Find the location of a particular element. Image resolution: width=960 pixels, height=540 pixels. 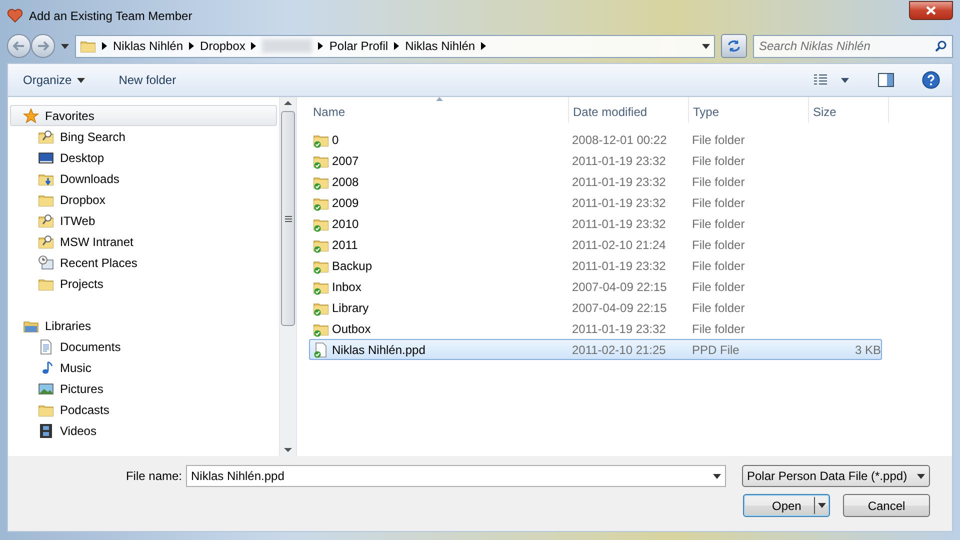

file-row: 0 2008-12-01 00:22 File folder is located at coordinates (595, 139).